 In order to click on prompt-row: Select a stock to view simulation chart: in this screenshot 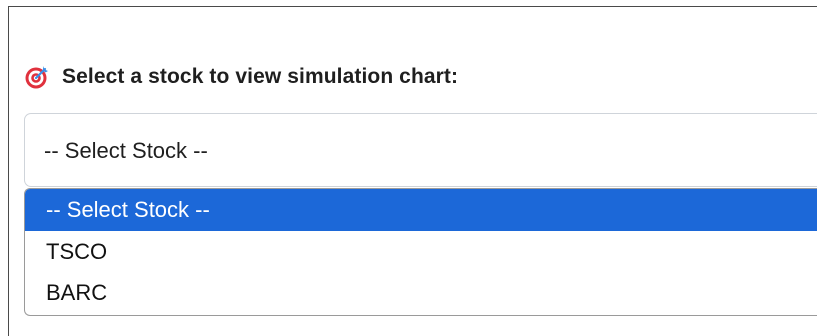, I will do `click(241, 77)`.